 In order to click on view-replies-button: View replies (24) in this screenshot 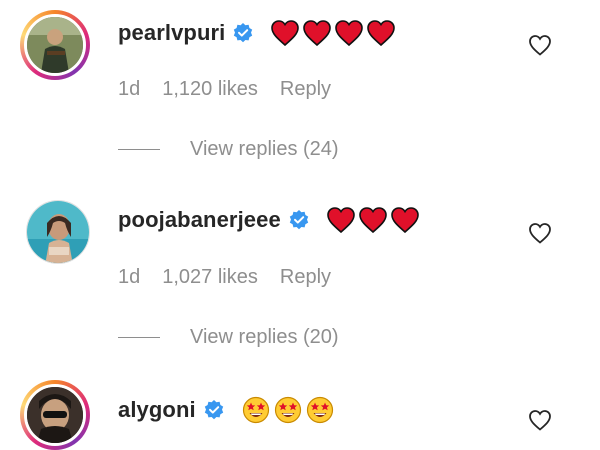, I will do `click(264, 149)`.